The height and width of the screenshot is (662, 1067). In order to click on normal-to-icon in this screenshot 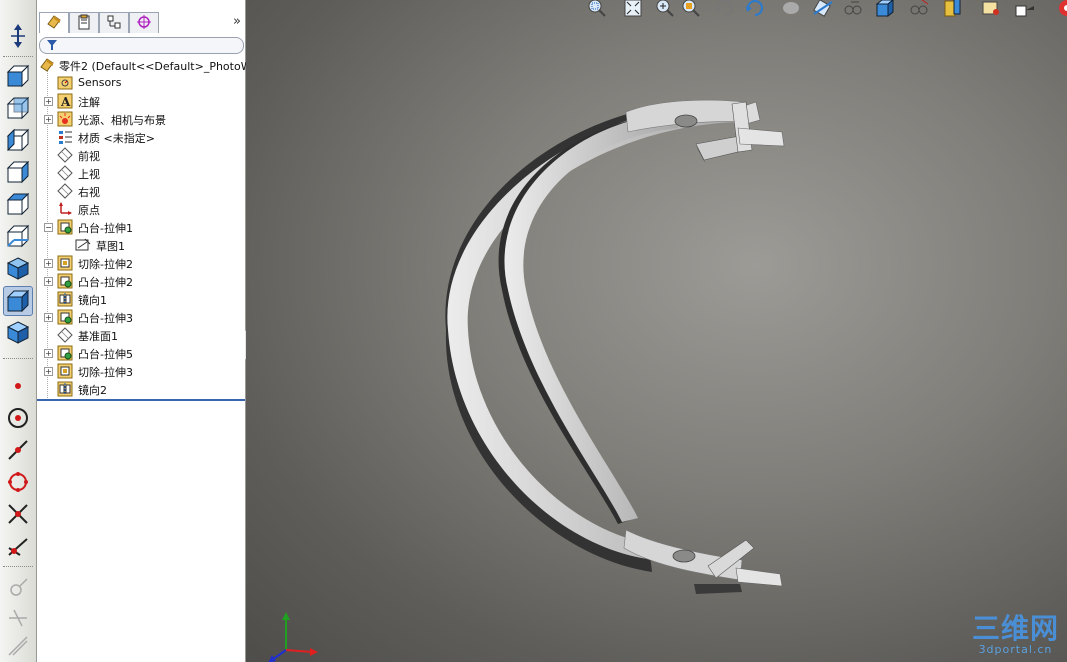, I will do `click(18, 36)`.